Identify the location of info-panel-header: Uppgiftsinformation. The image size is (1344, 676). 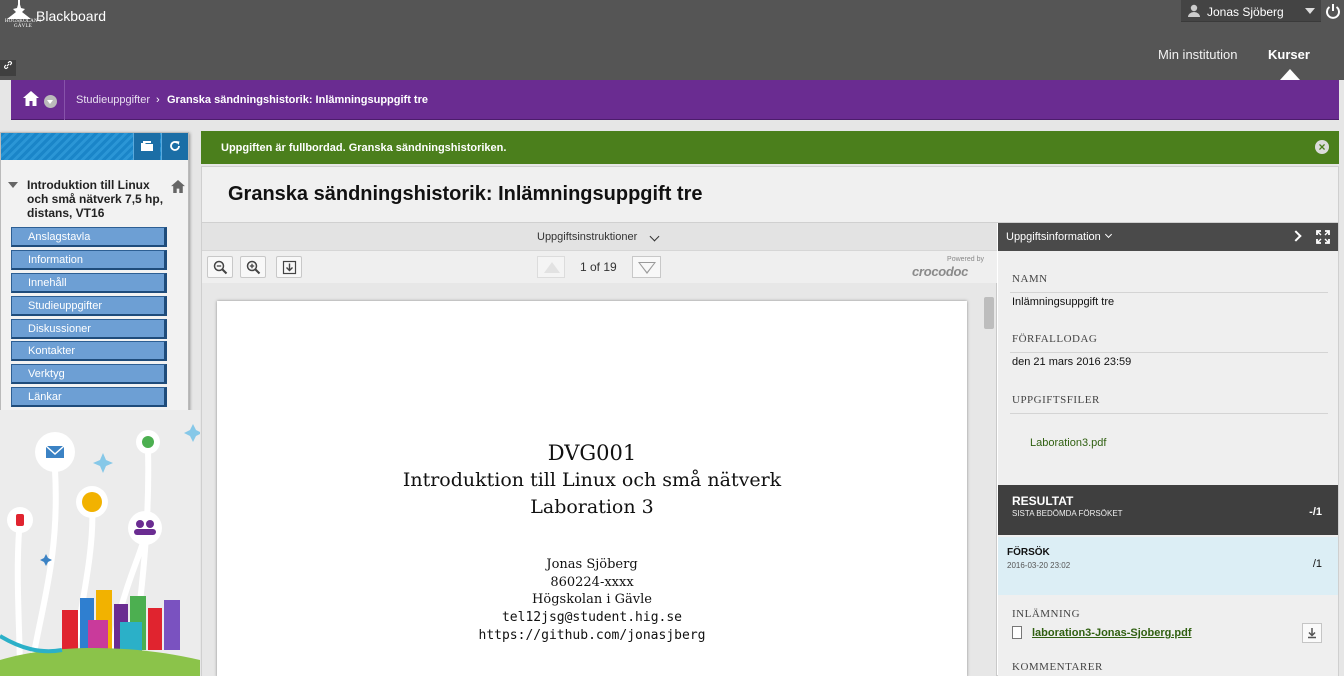
(1168, 237).